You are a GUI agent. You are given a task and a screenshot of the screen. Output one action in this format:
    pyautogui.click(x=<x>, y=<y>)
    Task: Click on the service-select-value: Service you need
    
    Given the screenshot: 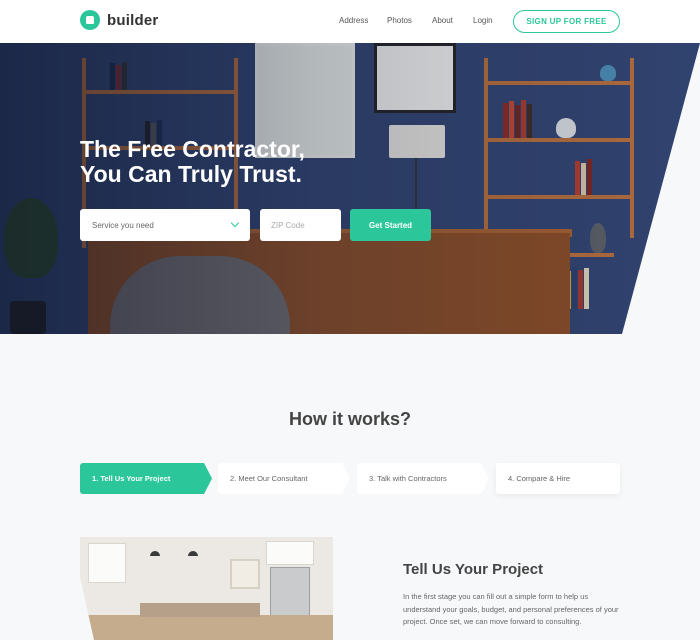 What is the action you would take?
    pyautogui.click(x=123, y=225)
    